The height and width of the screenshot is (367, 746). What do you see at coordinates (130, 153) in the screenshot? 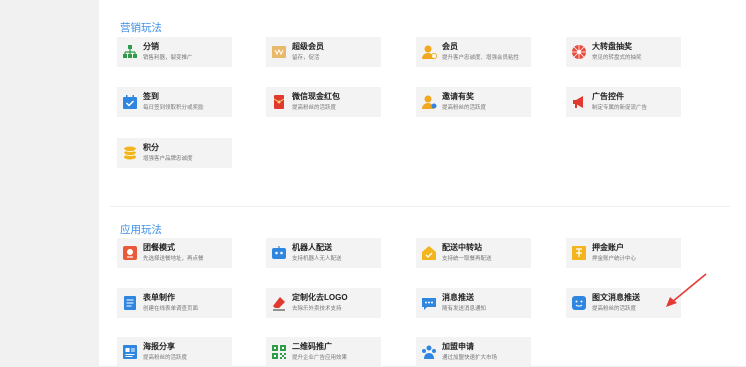
I see `coins-icon` at bounding box center [130, 153].